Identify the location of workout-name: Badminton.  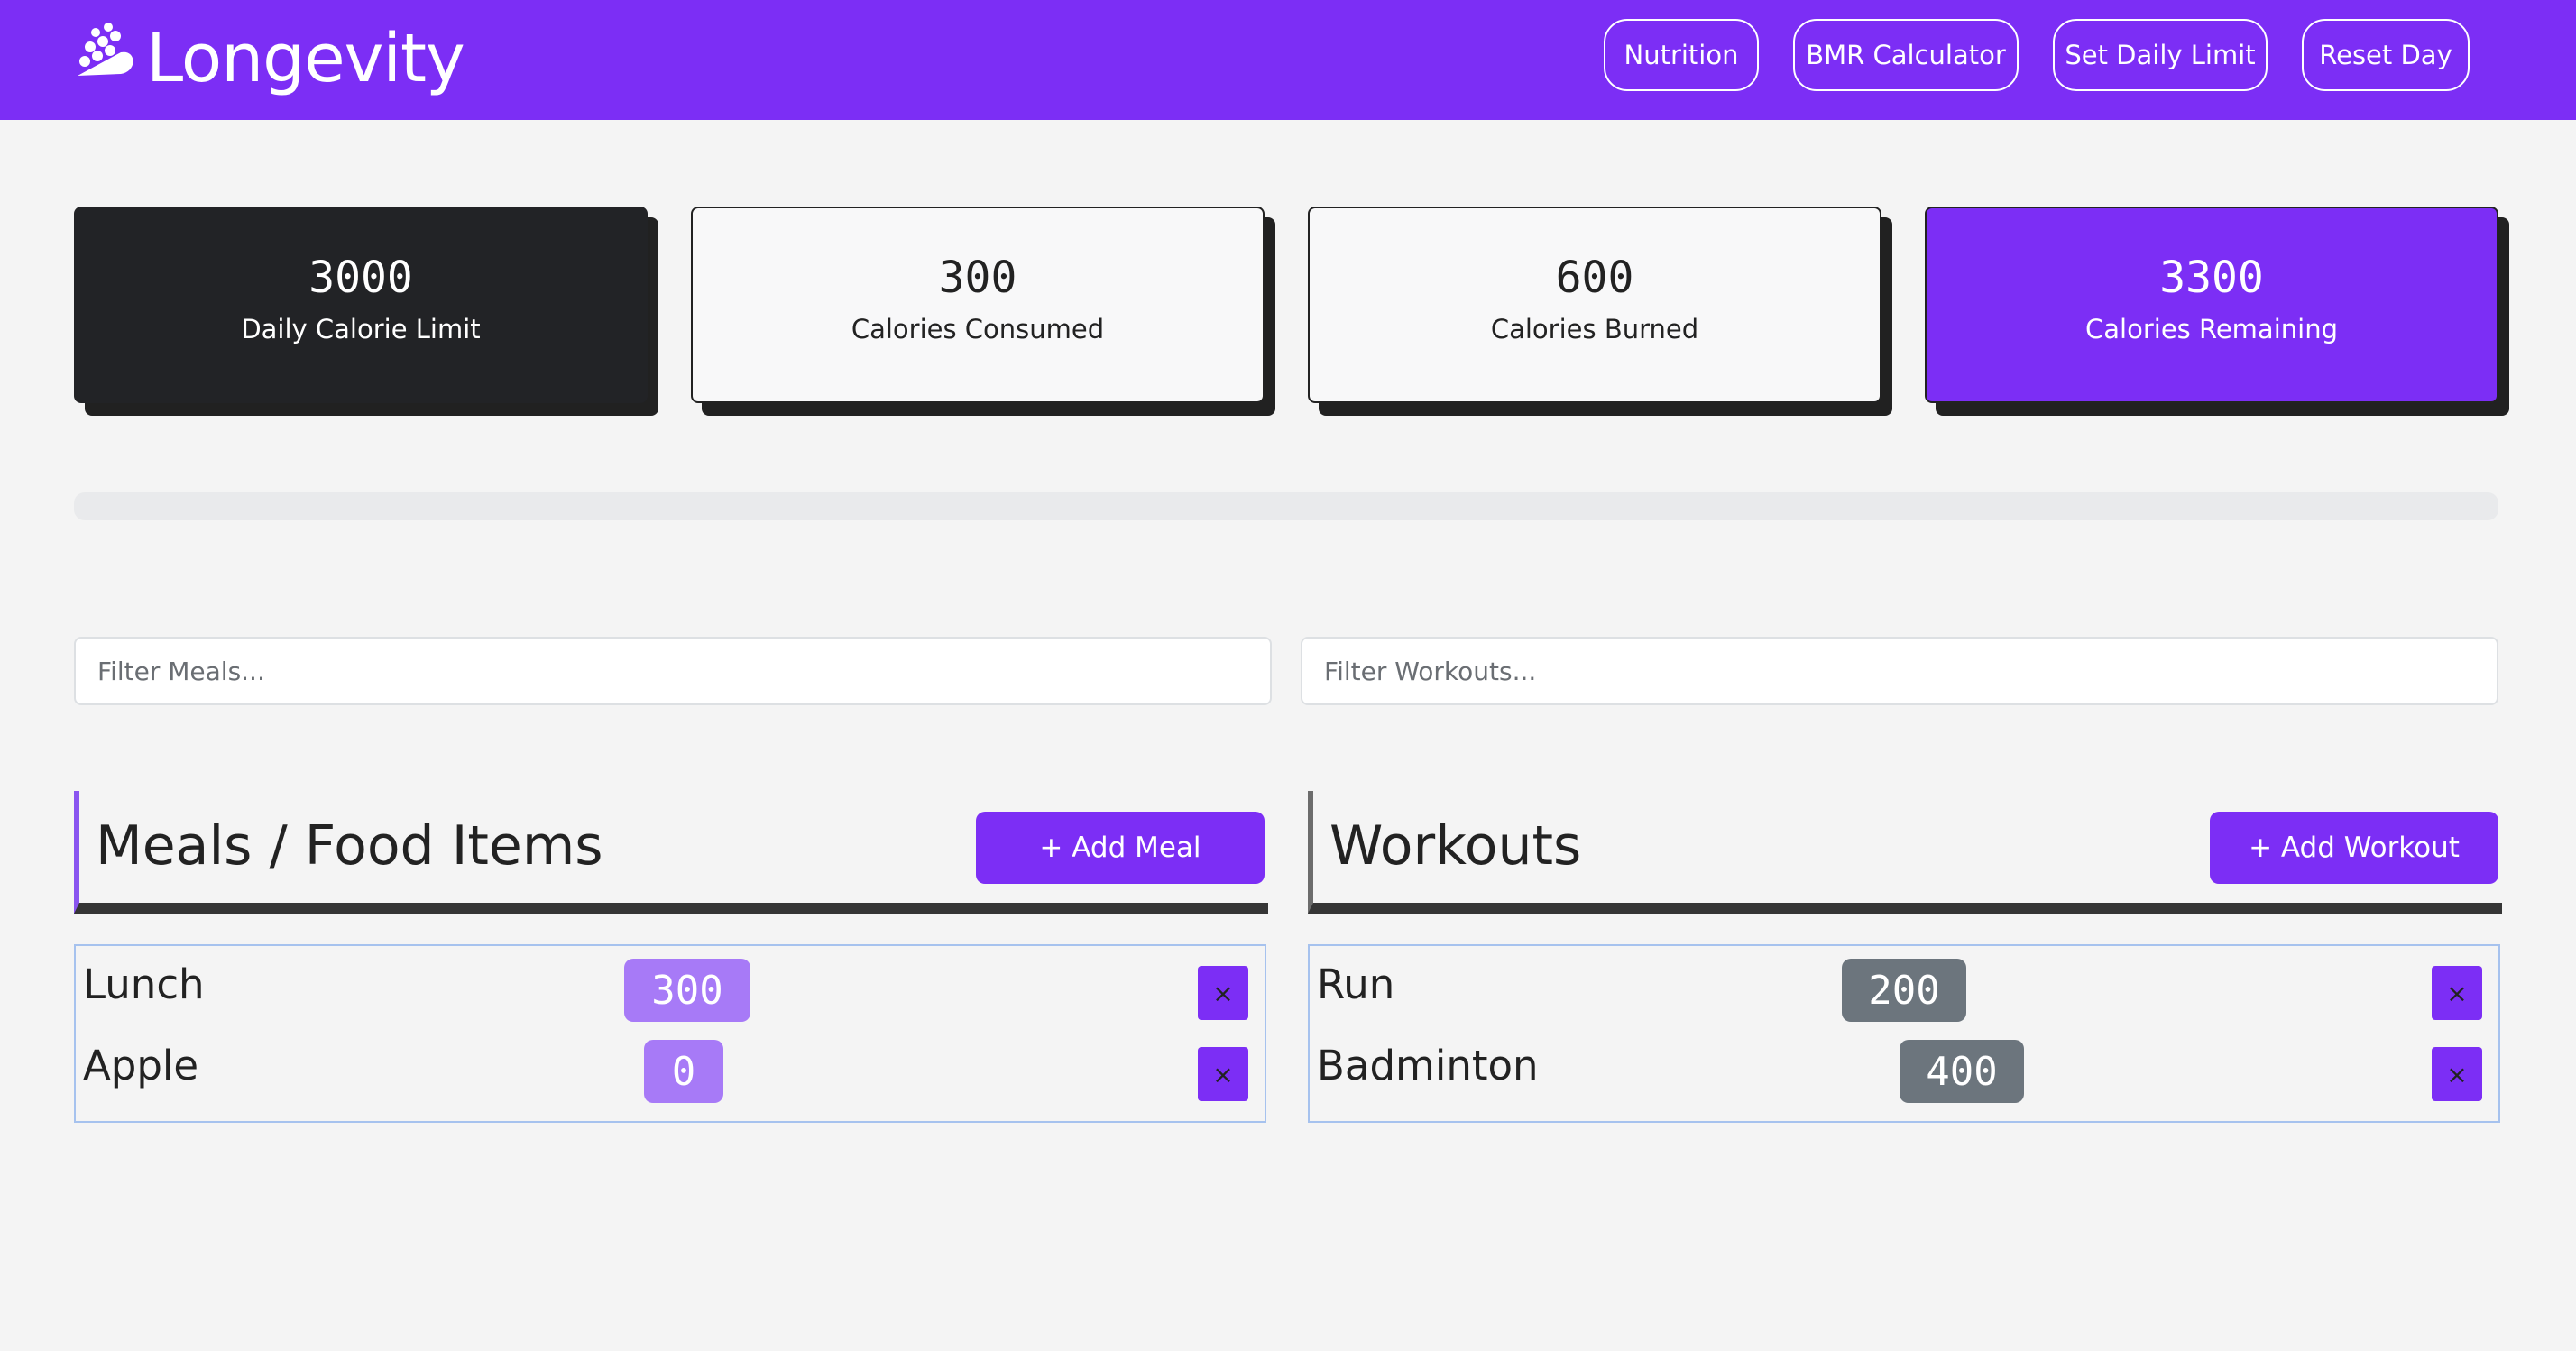
(1428, 1065).